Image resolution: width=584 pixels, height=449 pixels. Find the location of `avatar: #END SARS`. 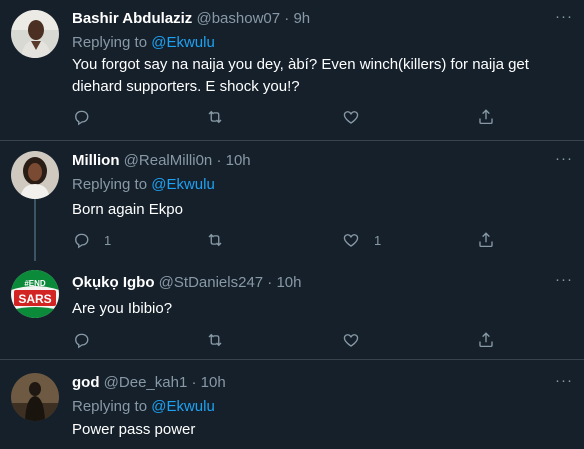

avatar: #END SARS is located at coordinates (35, 294).